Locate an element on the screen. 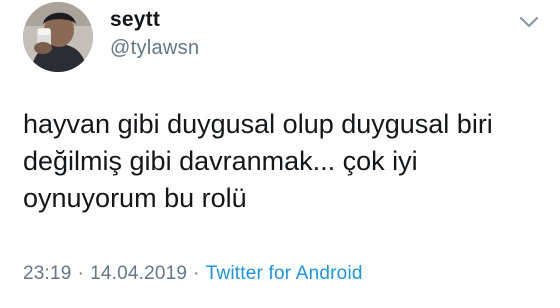  tweet-text-line: oynuyorum bu rolü is located at coordinates (135, 198).